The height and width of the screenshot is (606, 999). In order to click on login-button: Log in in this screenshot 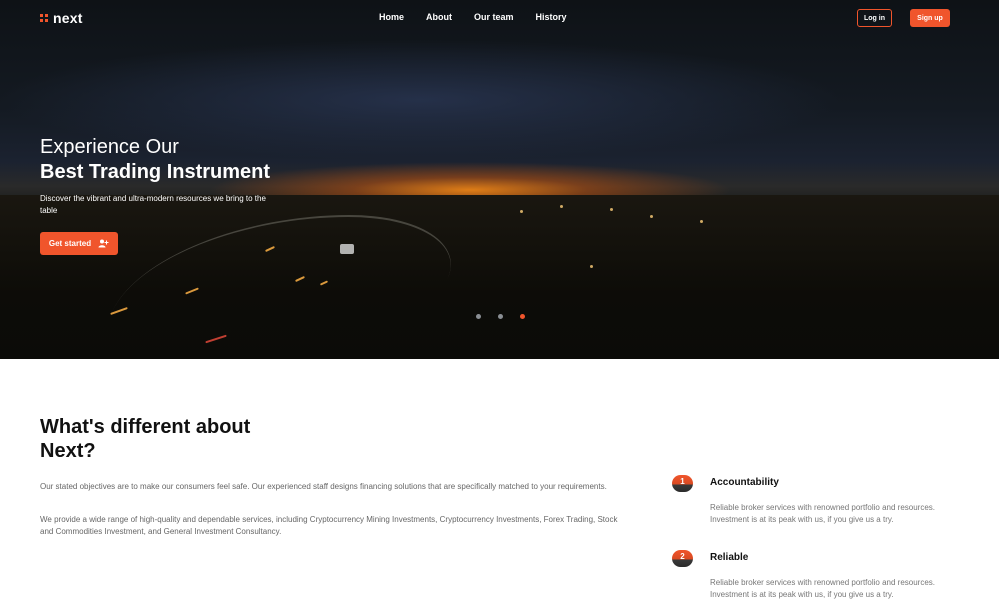, I will do `click(874, 18)`.